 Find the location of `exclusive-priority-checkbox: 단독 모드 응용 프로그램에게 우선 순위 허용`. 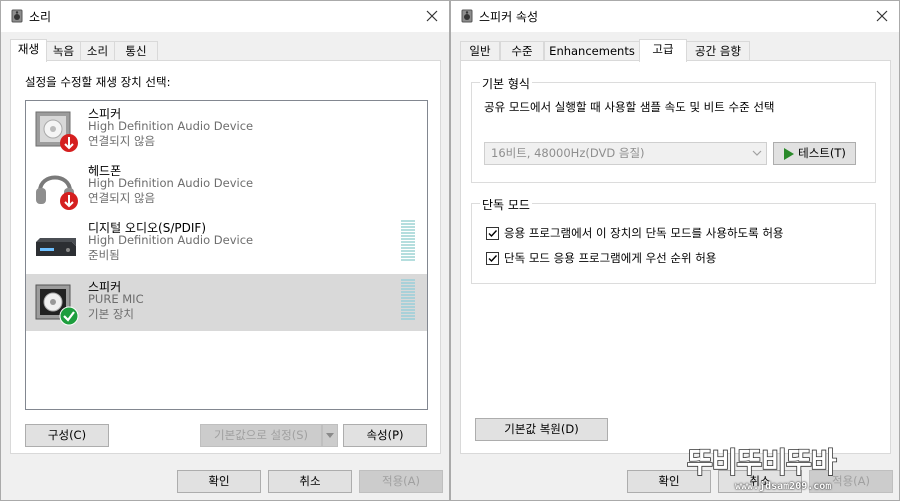

exclusive-priority-checkbox: 단독 모드 응용 프로그램에게 우선 순위 허용 is located at coordinates (601, 258).